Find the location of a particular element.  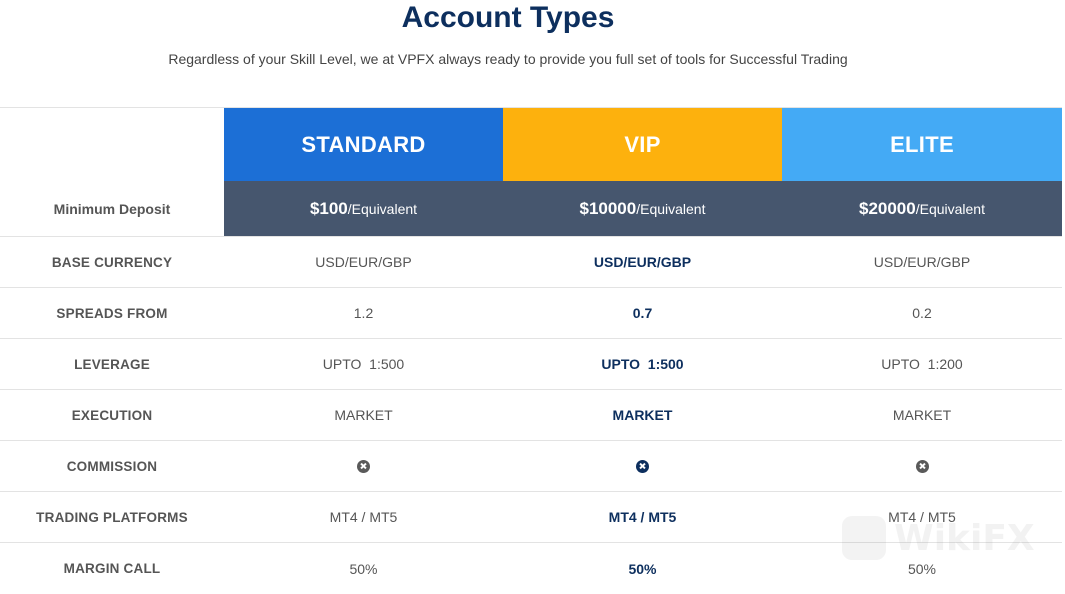

value-standard: MARKET is located at coordinates (363, 415).